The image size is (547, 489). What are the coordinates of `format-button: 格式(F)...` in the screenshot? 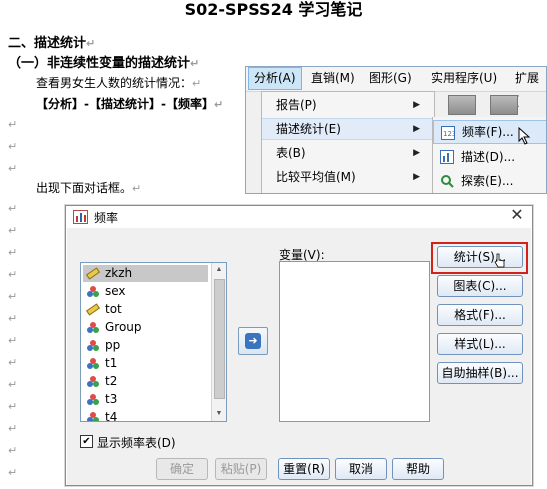 It's located at (480, 315).